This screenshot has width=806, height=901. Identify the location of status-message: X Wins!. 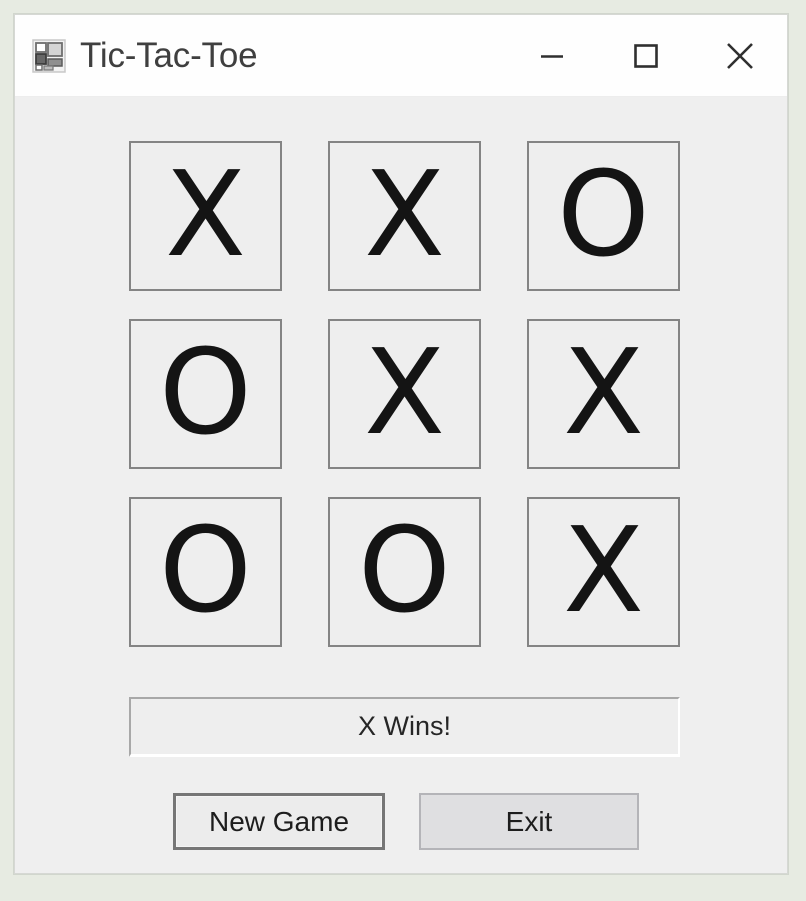
(404, 726).